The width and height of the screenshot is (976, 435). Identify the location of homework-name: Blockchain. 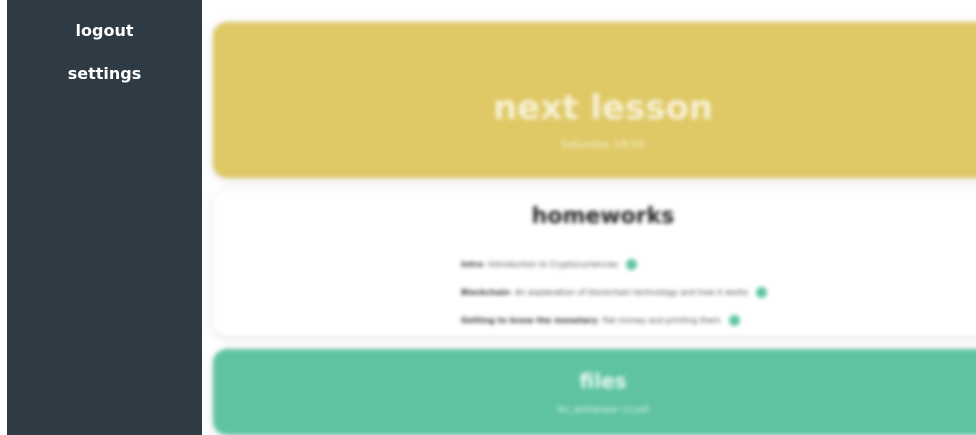
(485, 292).